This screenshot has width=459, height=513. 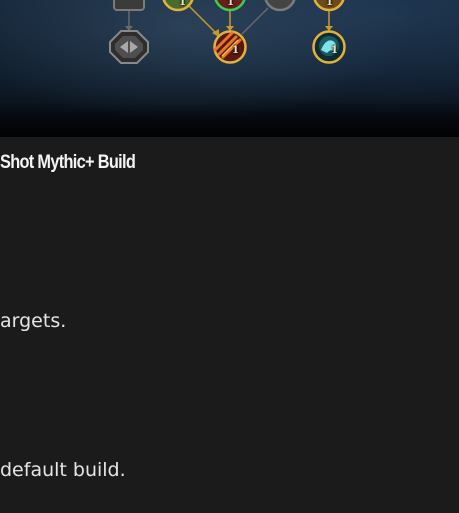 I want to click on talent-node-a-hit, so click(x=129, y=47).